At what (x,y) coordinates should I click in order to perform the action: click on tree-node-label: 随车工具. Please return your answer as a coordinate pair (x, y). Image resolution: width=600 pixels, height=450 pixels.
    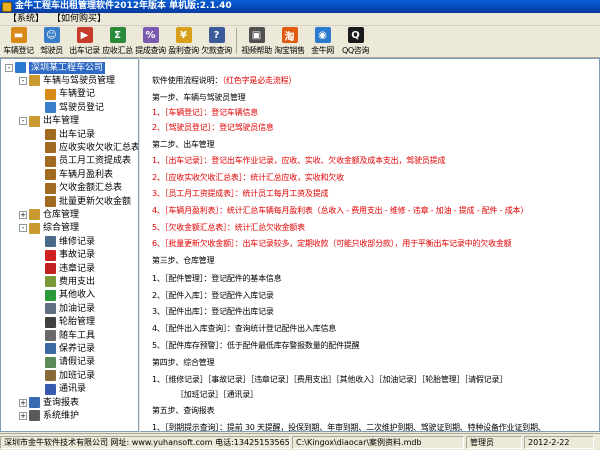
    Looking at the image, I should click on (77, 335).